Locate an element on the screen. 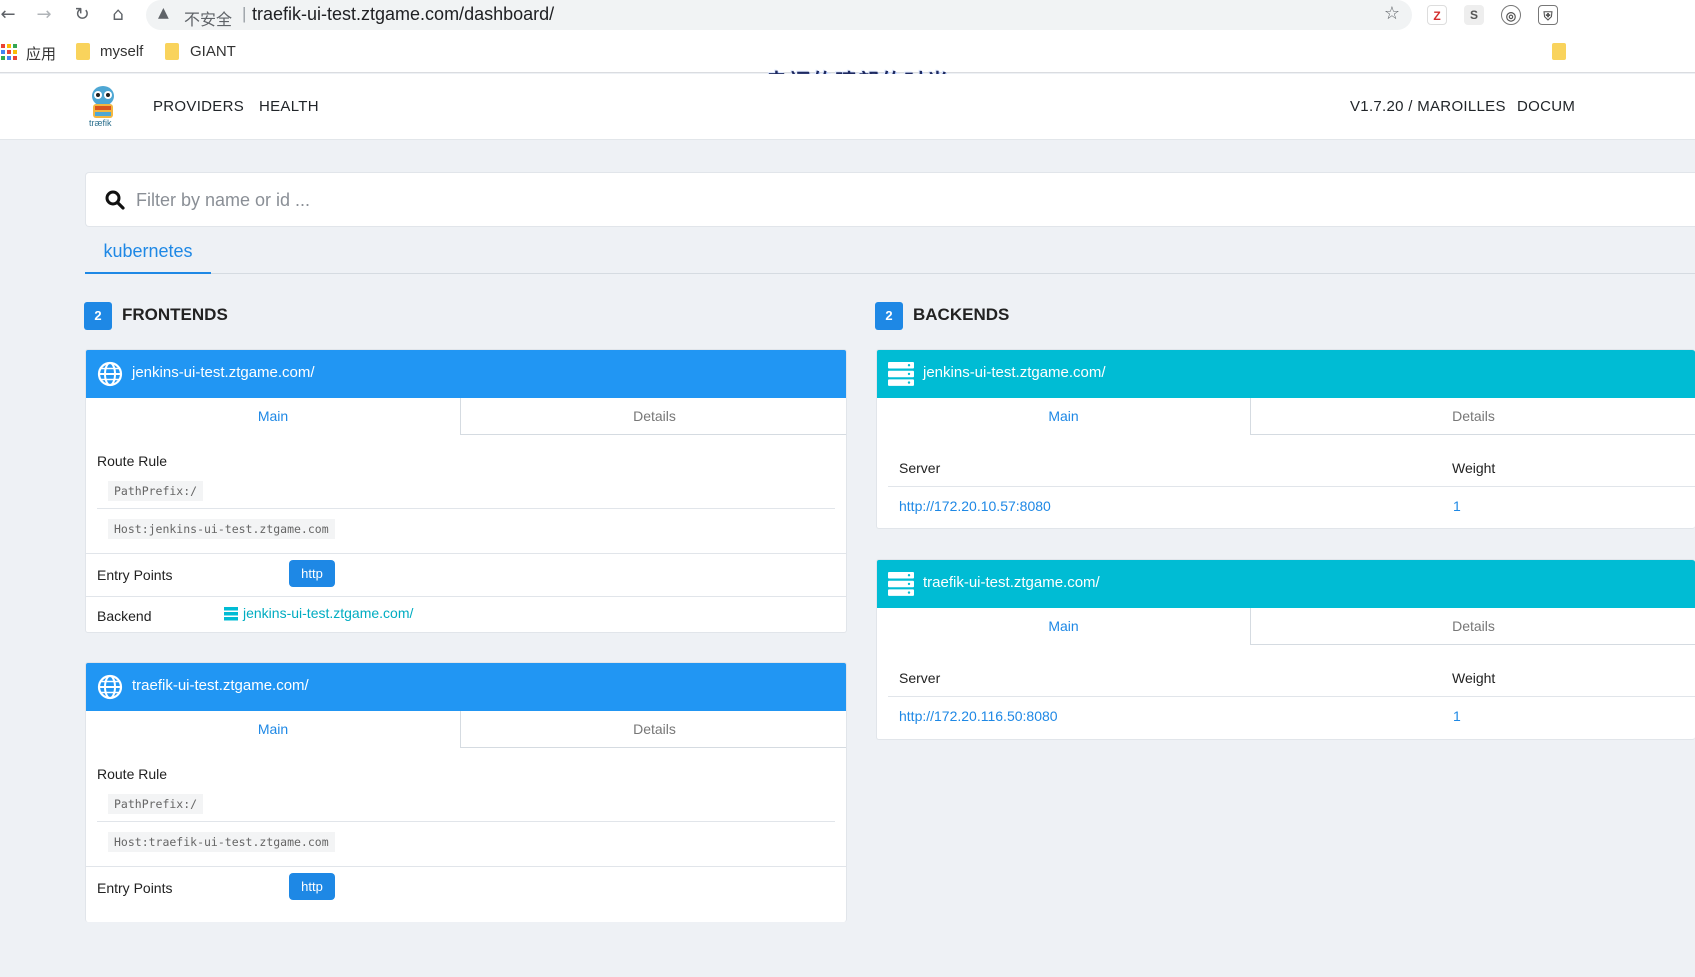  back-arrow-icon: ← is located at coordinates (10, 15).